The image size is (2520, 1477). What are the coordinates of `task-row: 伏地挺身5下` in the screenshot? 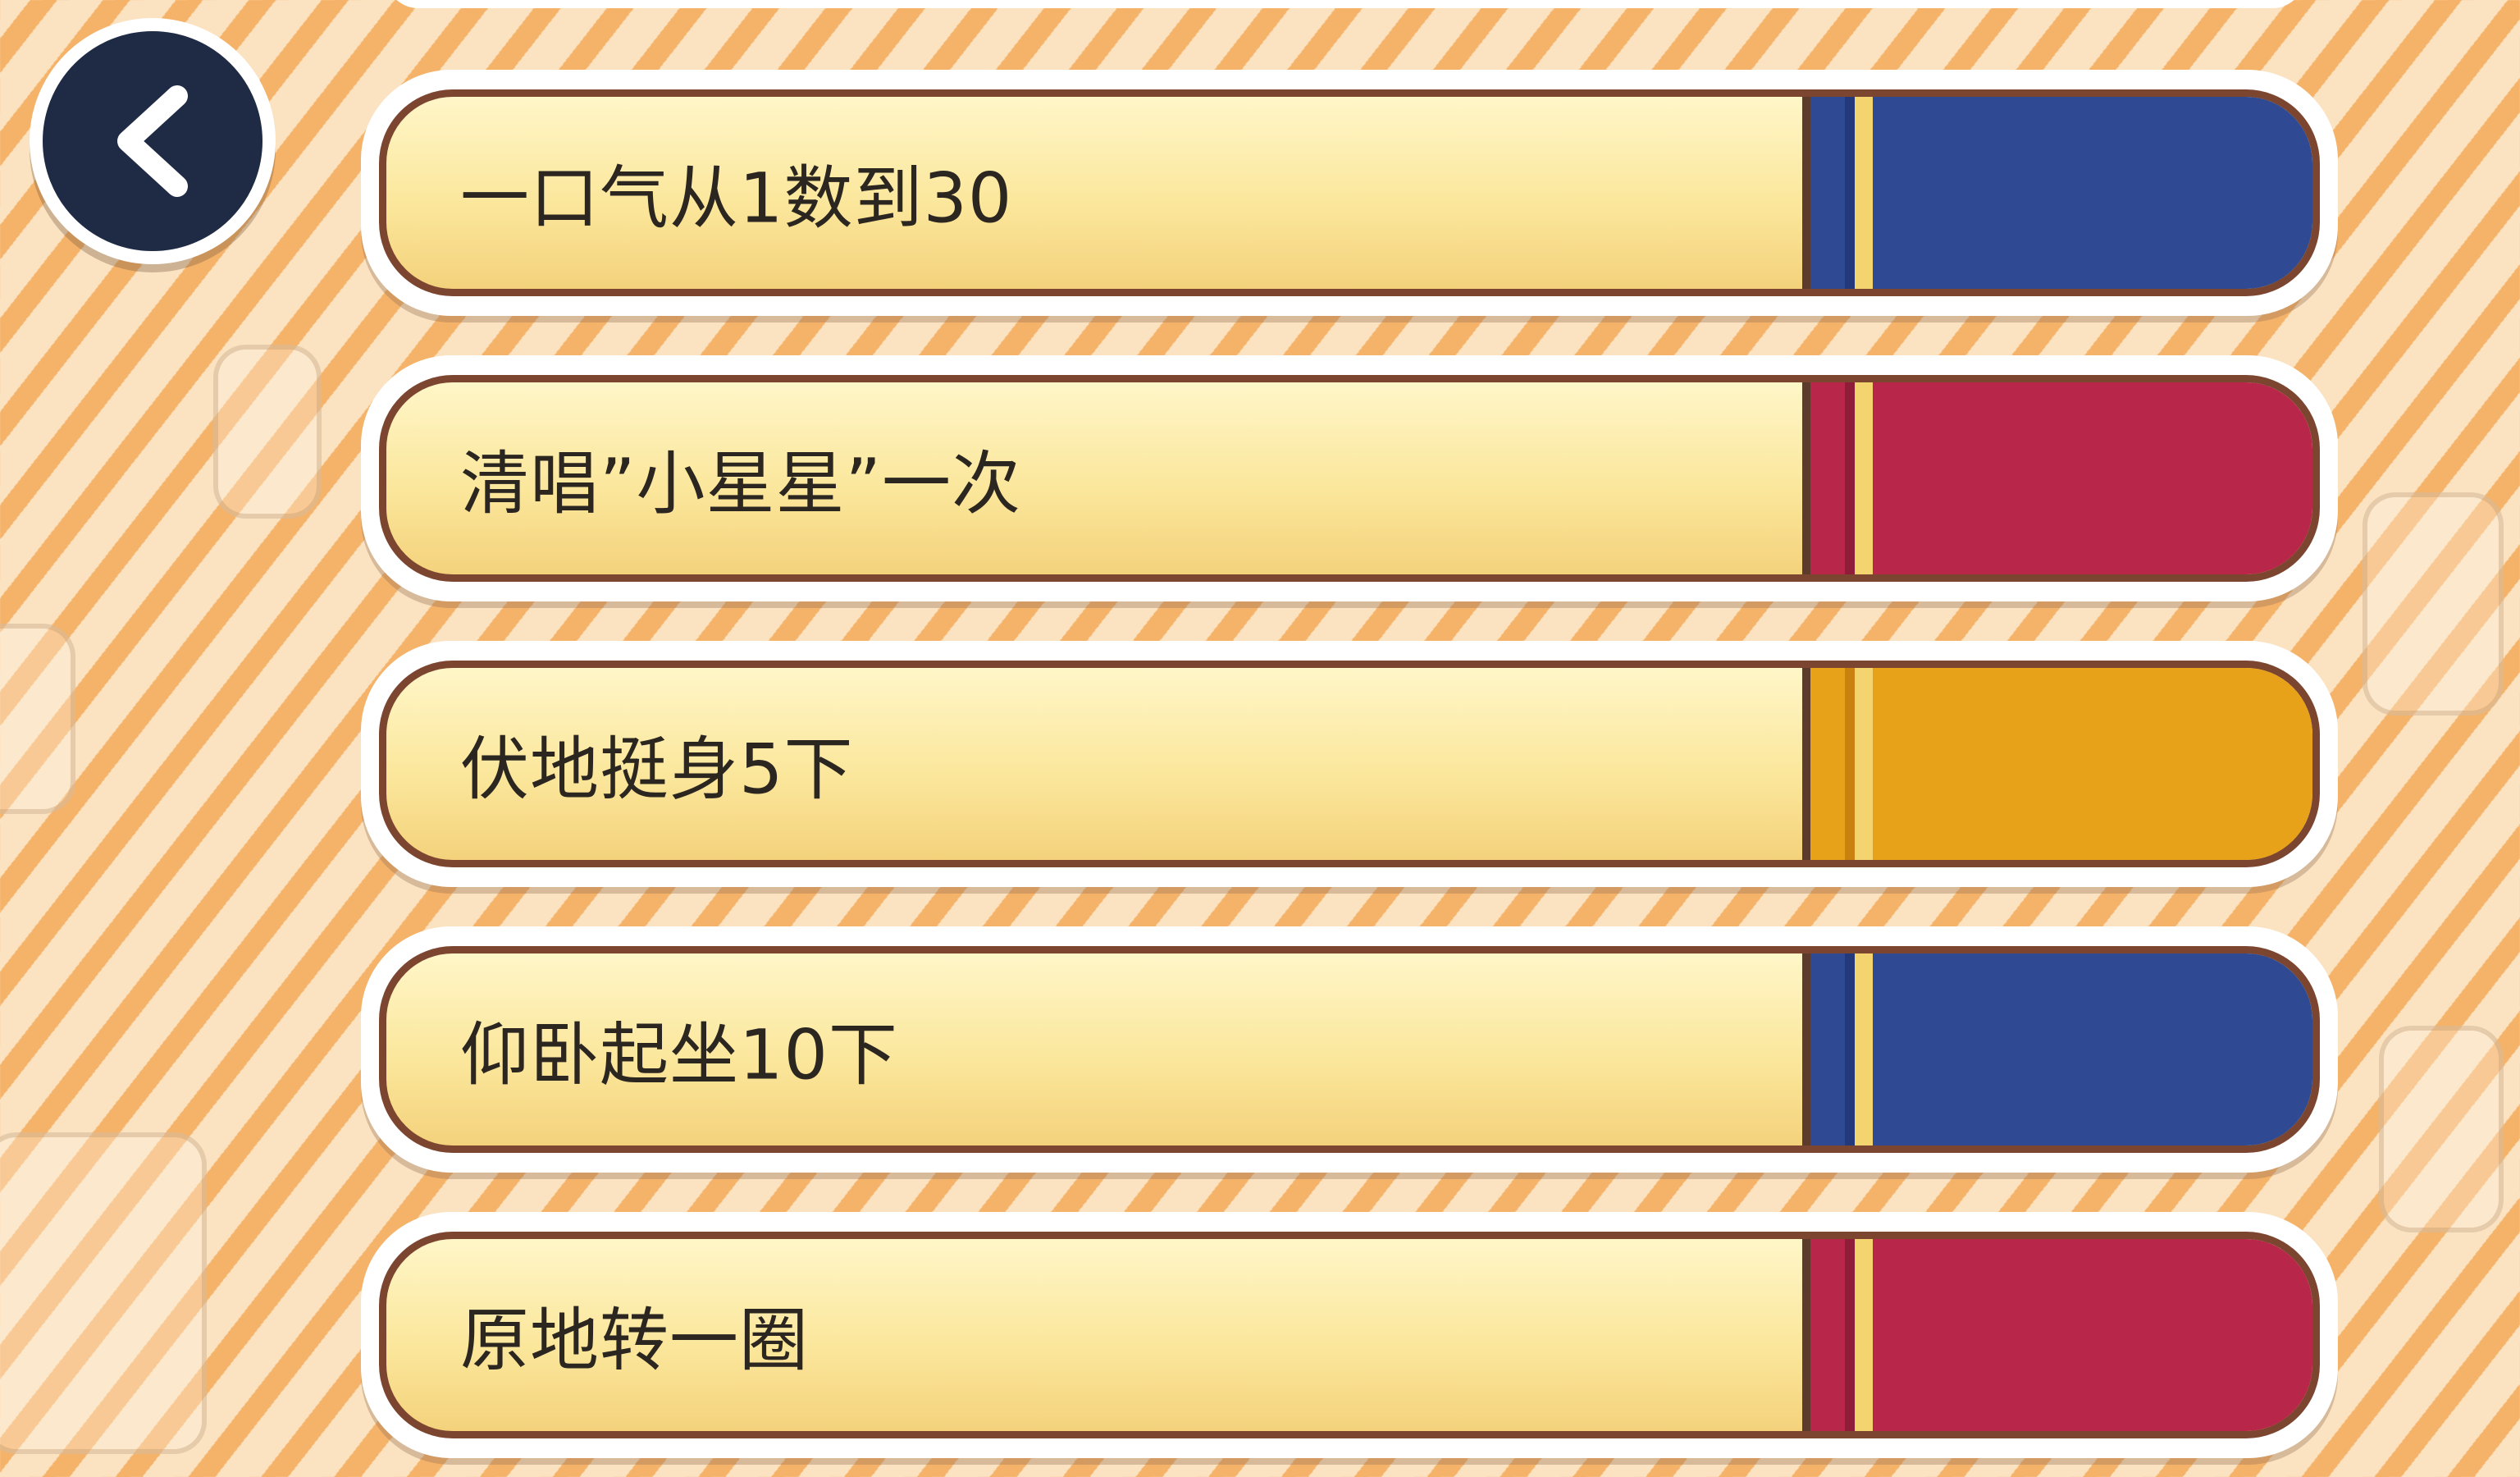 It's located at (1349, 764).